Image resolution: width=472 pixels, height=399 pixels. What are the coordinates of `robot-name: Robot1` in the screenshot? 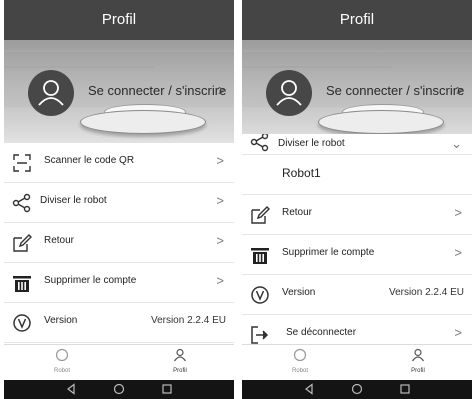 It's located at (301, 173).